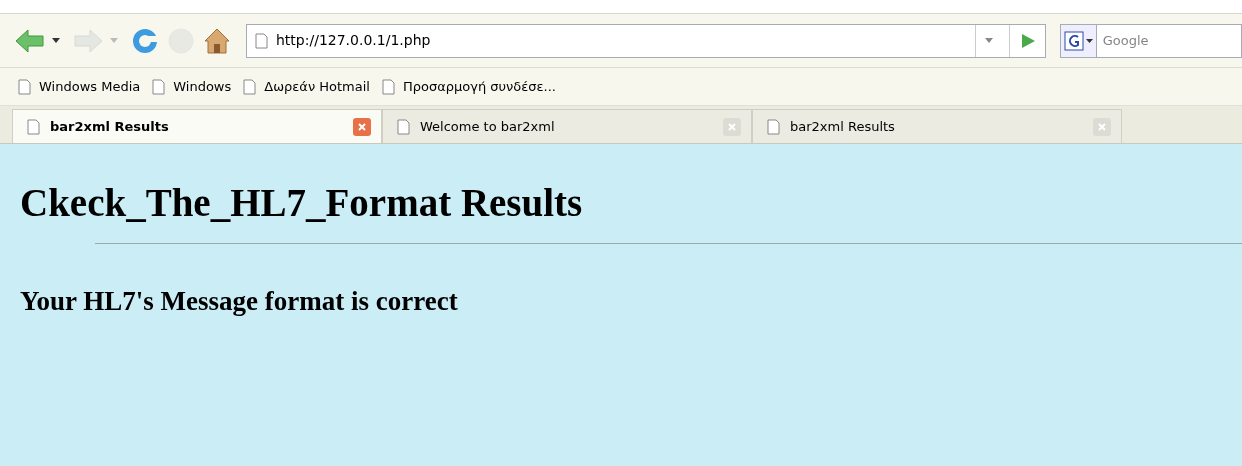 Image resolution: width=1242 pixels, height=466 pixels. Describe the element at coordinates (988, 40) in the screenshot. I see `caret-icon` at that location.